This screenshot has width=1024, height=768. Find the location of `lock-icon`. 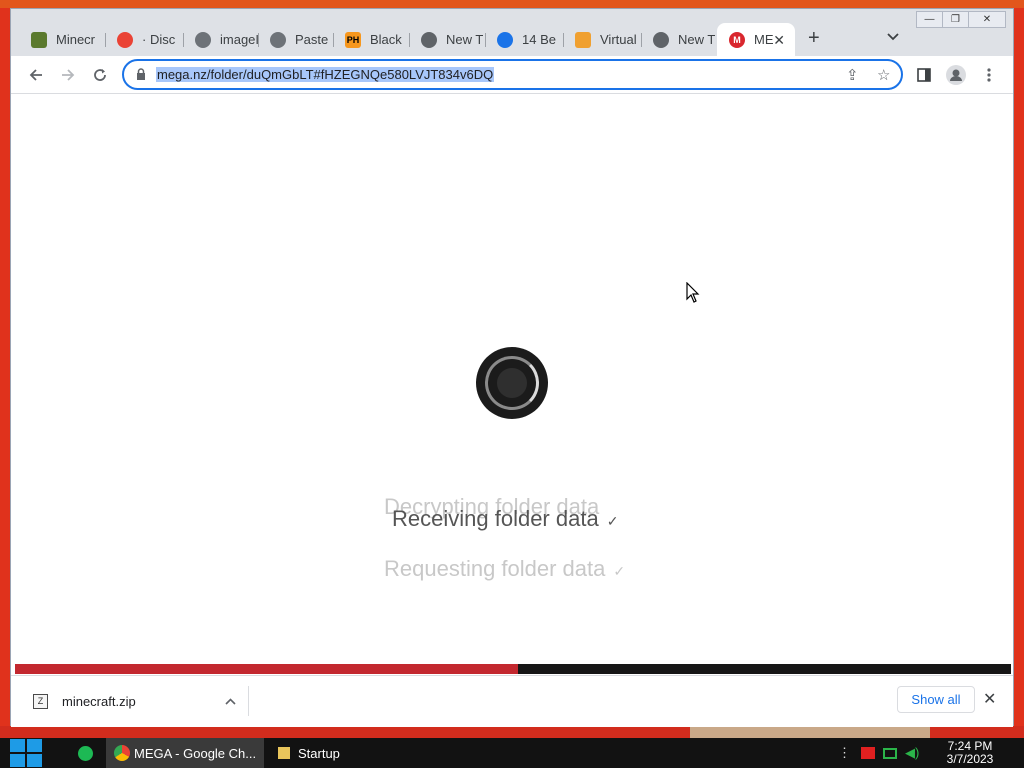

lock-icon is located at coordinates (141, 74).